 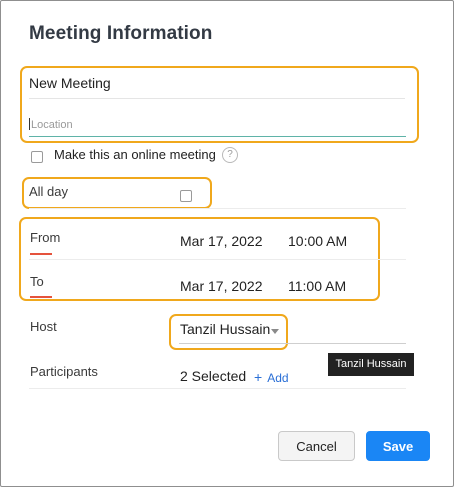 I want to click on all-day-checkbox, so click(x=186, y=196).